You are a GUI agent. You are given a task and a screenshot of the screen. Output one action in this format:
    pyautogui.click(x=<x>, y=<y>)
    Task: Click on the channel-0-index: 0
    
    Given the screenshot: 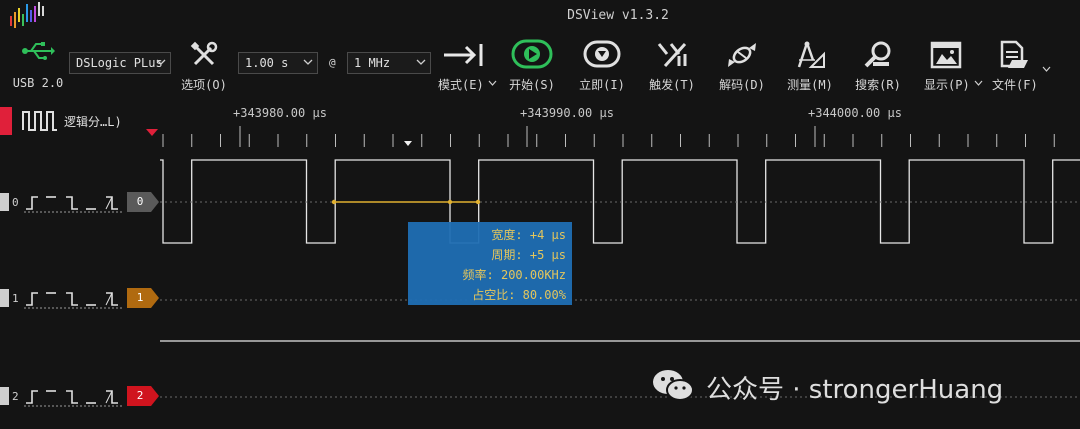 What is the action you would take?
    pyautogui.click(x=15, y=202)
    